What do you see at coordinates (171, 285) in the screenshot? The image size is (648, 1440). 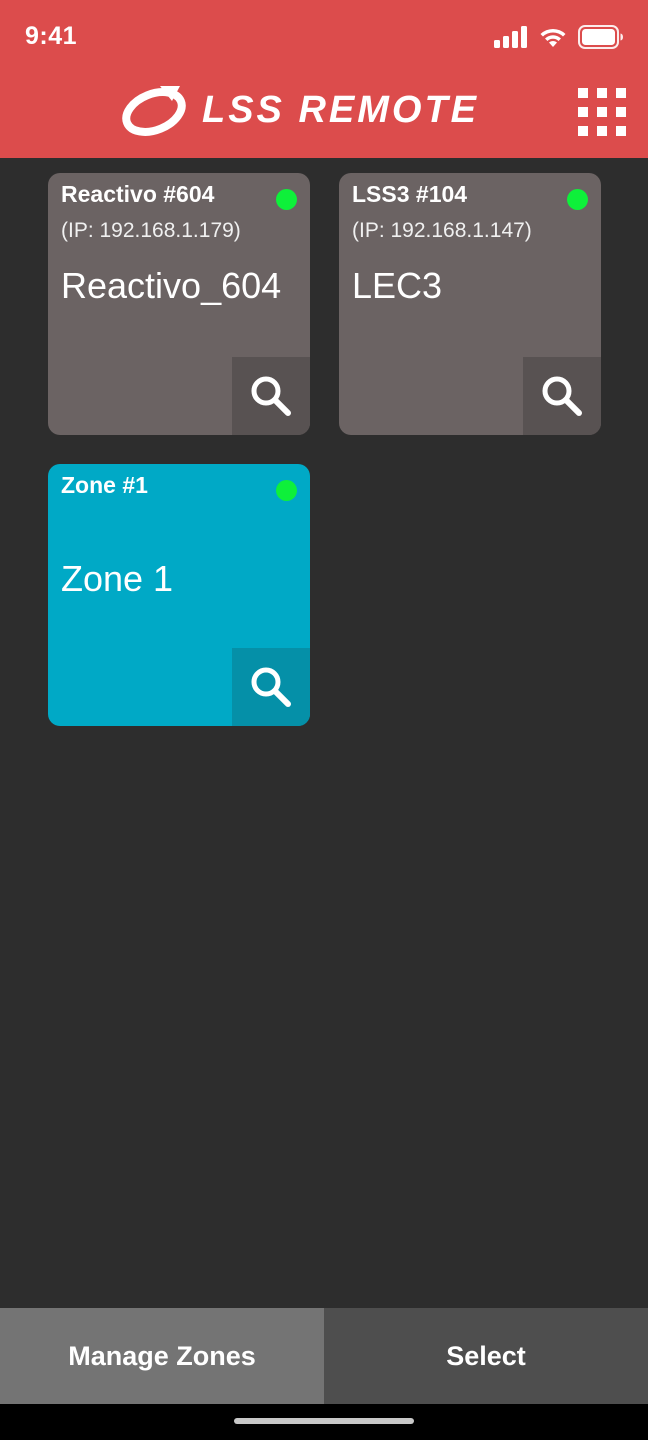 I see `device-name: Reactivo_604` at bounding box center [171, 285].